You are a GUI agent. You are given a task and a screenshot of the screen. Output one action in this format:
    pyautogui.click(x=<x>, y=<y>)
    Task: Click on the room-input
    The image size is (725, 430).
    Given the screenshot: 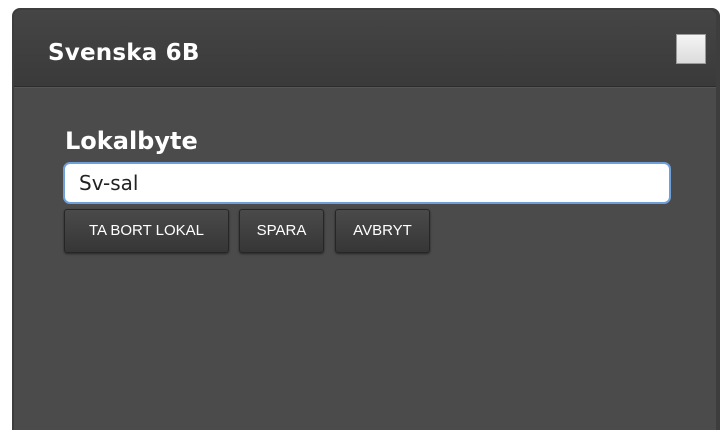 What is the action you would take?
    pyautogui.click(x=367, y=183)
    